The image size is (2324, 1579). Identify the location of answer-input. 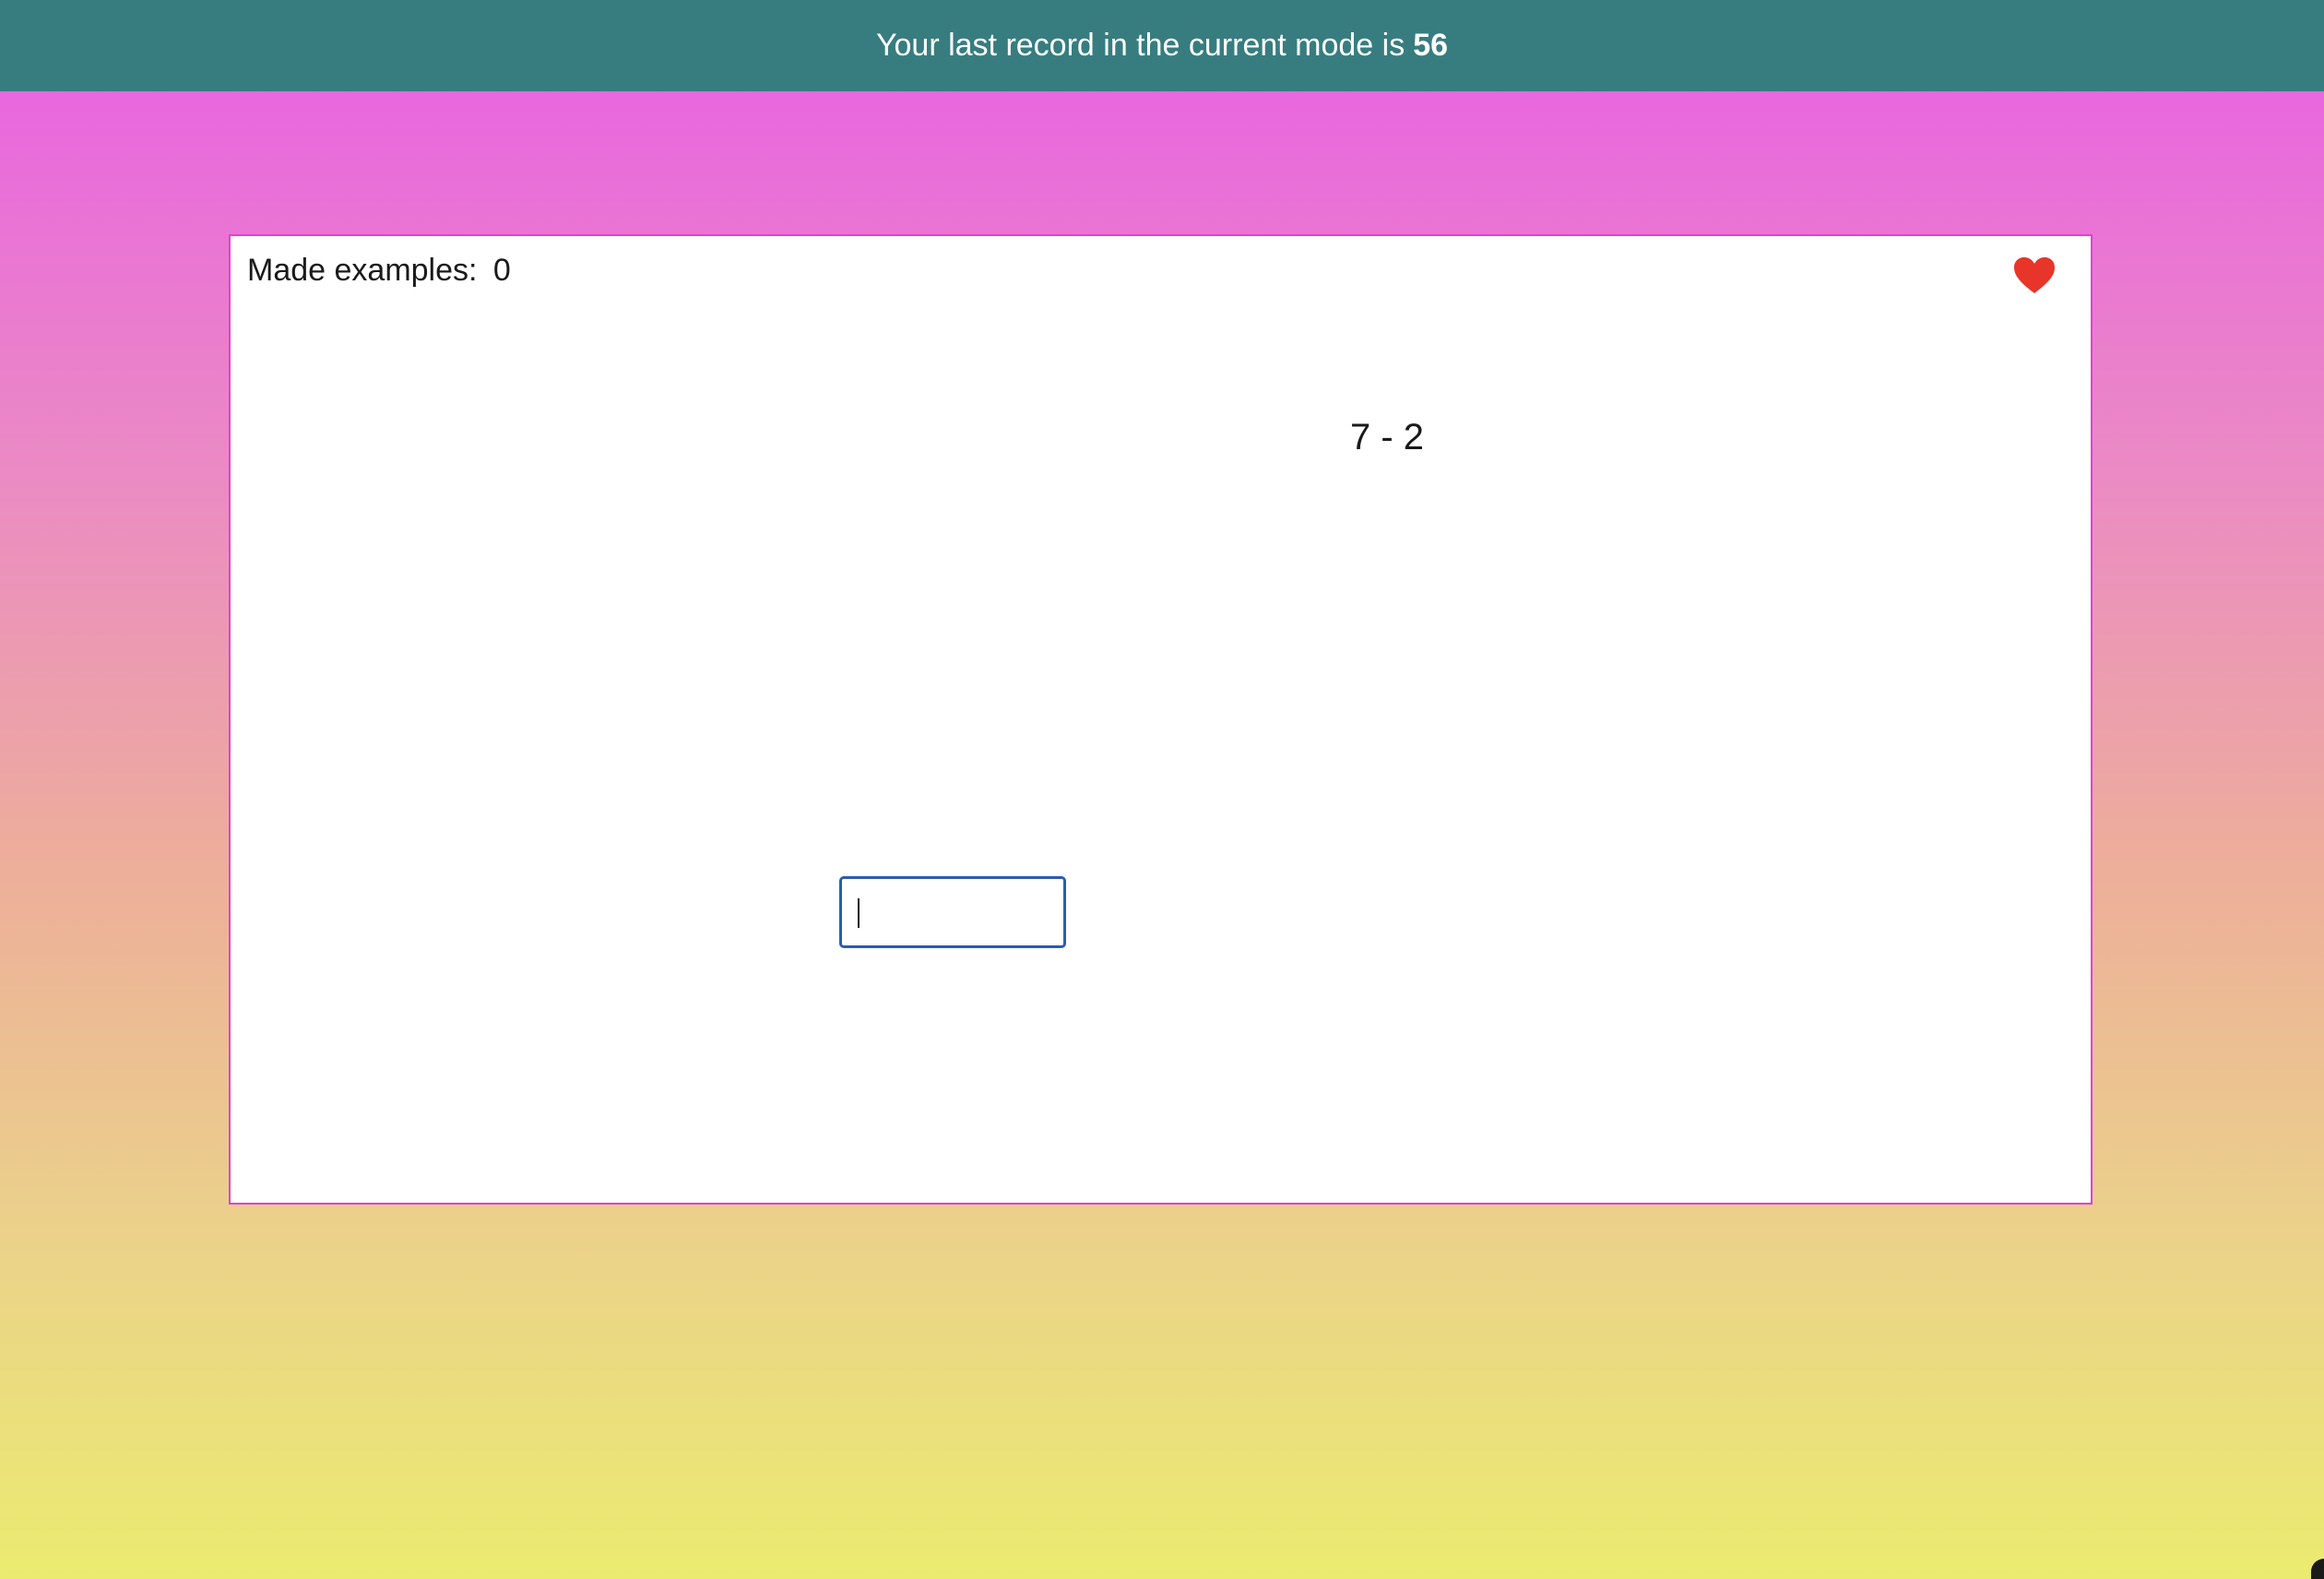
(952, 912).